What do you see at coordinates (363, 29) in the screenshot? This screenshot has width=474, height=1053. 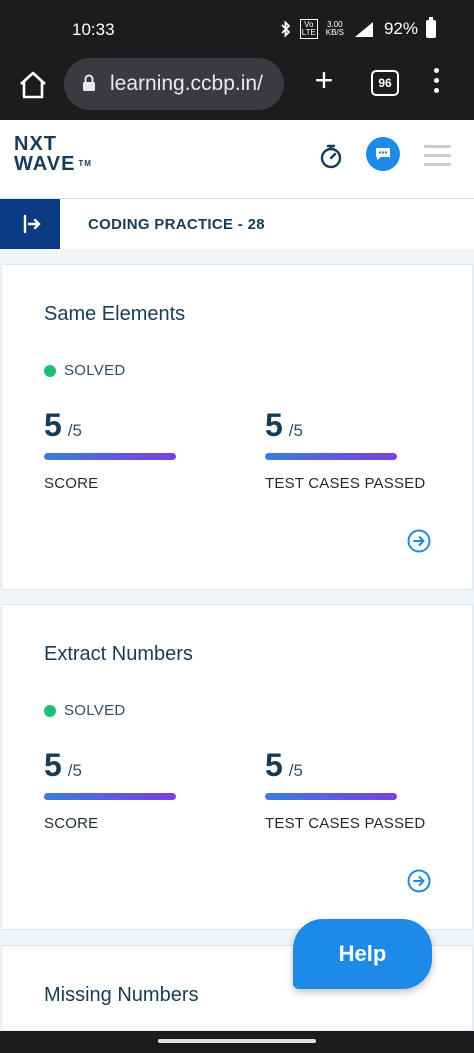 I see `signal-icon` at bounding box center [363, 29].